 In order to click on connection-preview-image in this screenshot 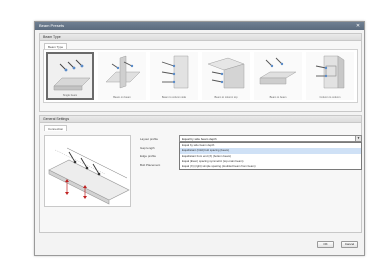, I will do `click(87, 171)`.